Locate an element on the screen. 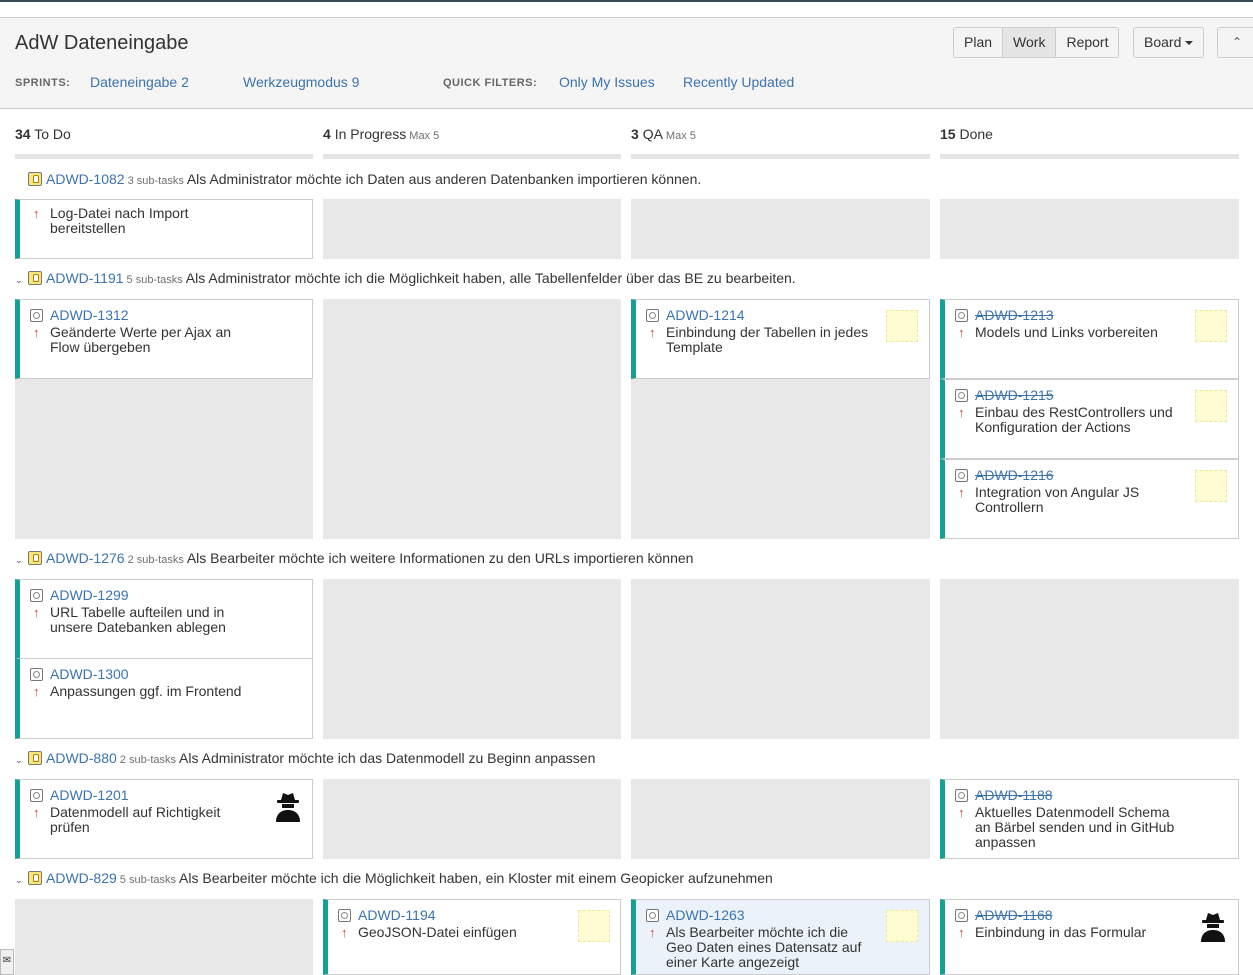 Image resolution: width=1253 pixels, height=975 pixels. issue-card: ↑ Log-Datei nach Import bereitstellen is located at coordinates (164, 229).